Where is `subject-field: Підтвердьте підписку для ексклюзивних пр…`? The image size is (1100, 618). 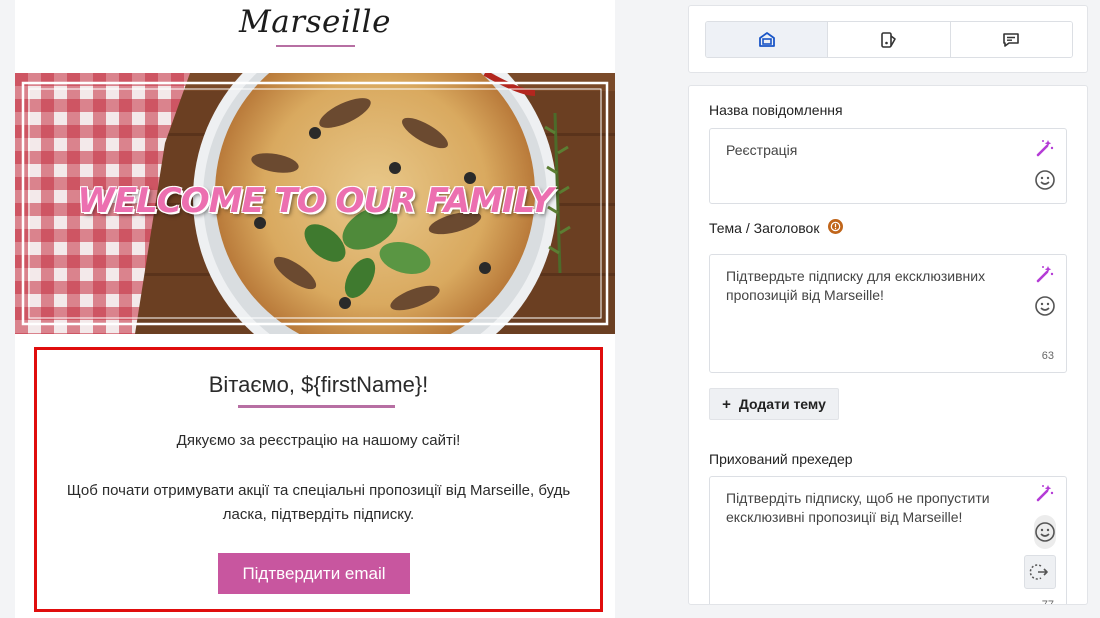
subject-field: Підтвердьте підписку для ексклюзивних пр… is located at coordinates (888, 313).